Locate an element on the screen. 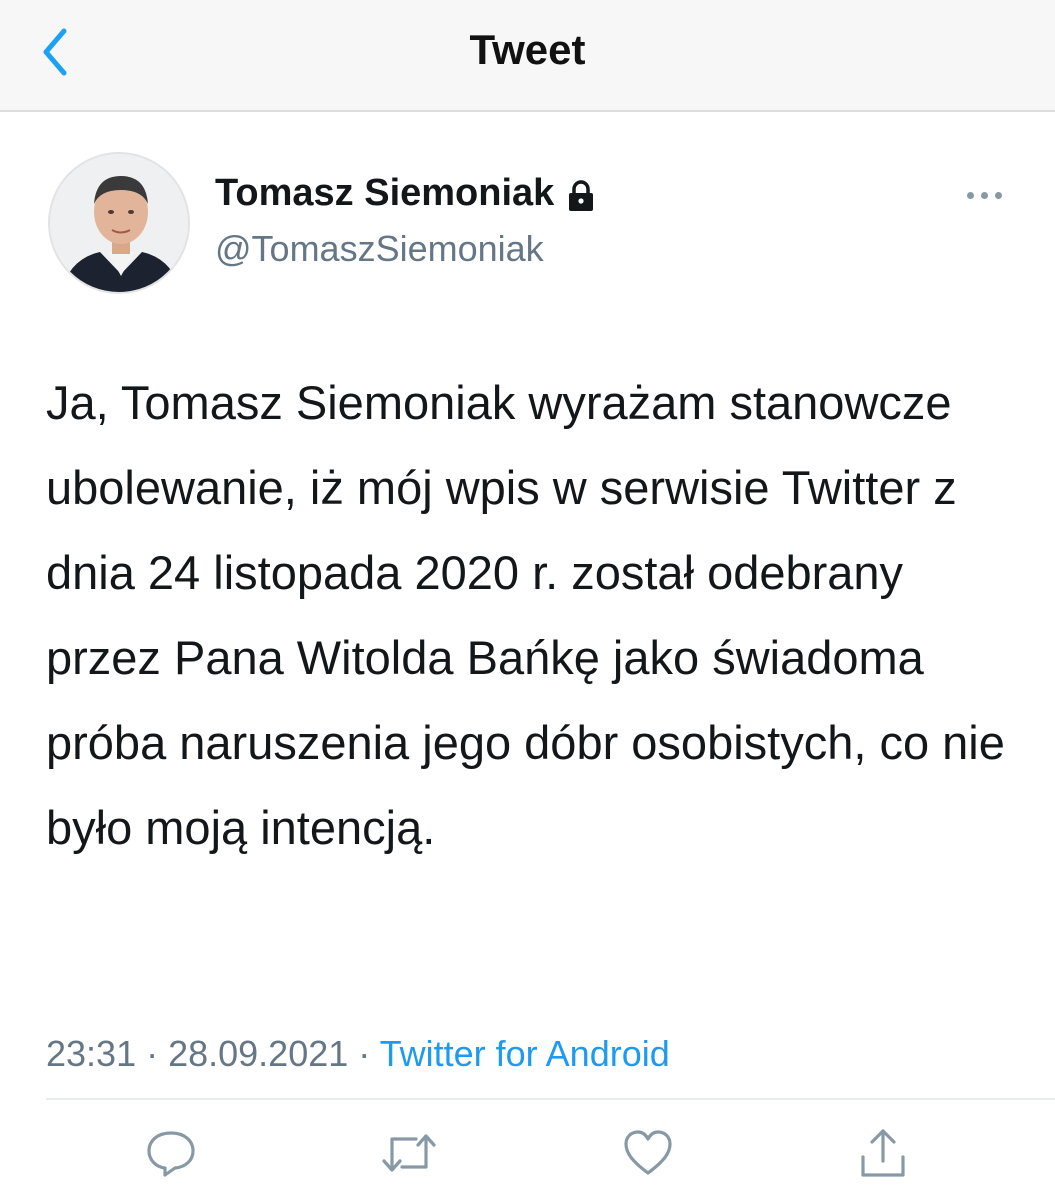  like-button is located at coordinates (648, 1153).